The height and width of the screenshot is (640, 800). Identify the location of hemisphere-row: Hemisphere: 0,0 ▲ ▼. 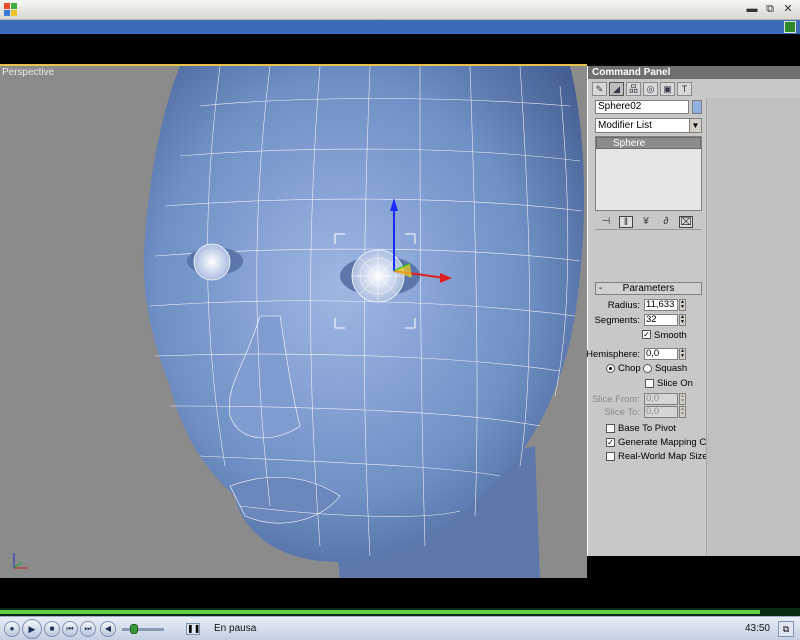
(646, 355).